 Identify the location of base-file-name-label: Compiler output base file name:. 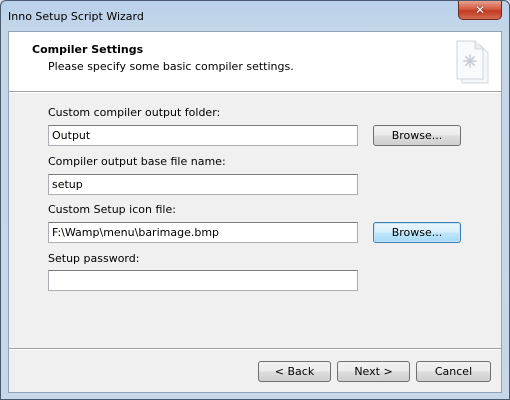
(137, 161).